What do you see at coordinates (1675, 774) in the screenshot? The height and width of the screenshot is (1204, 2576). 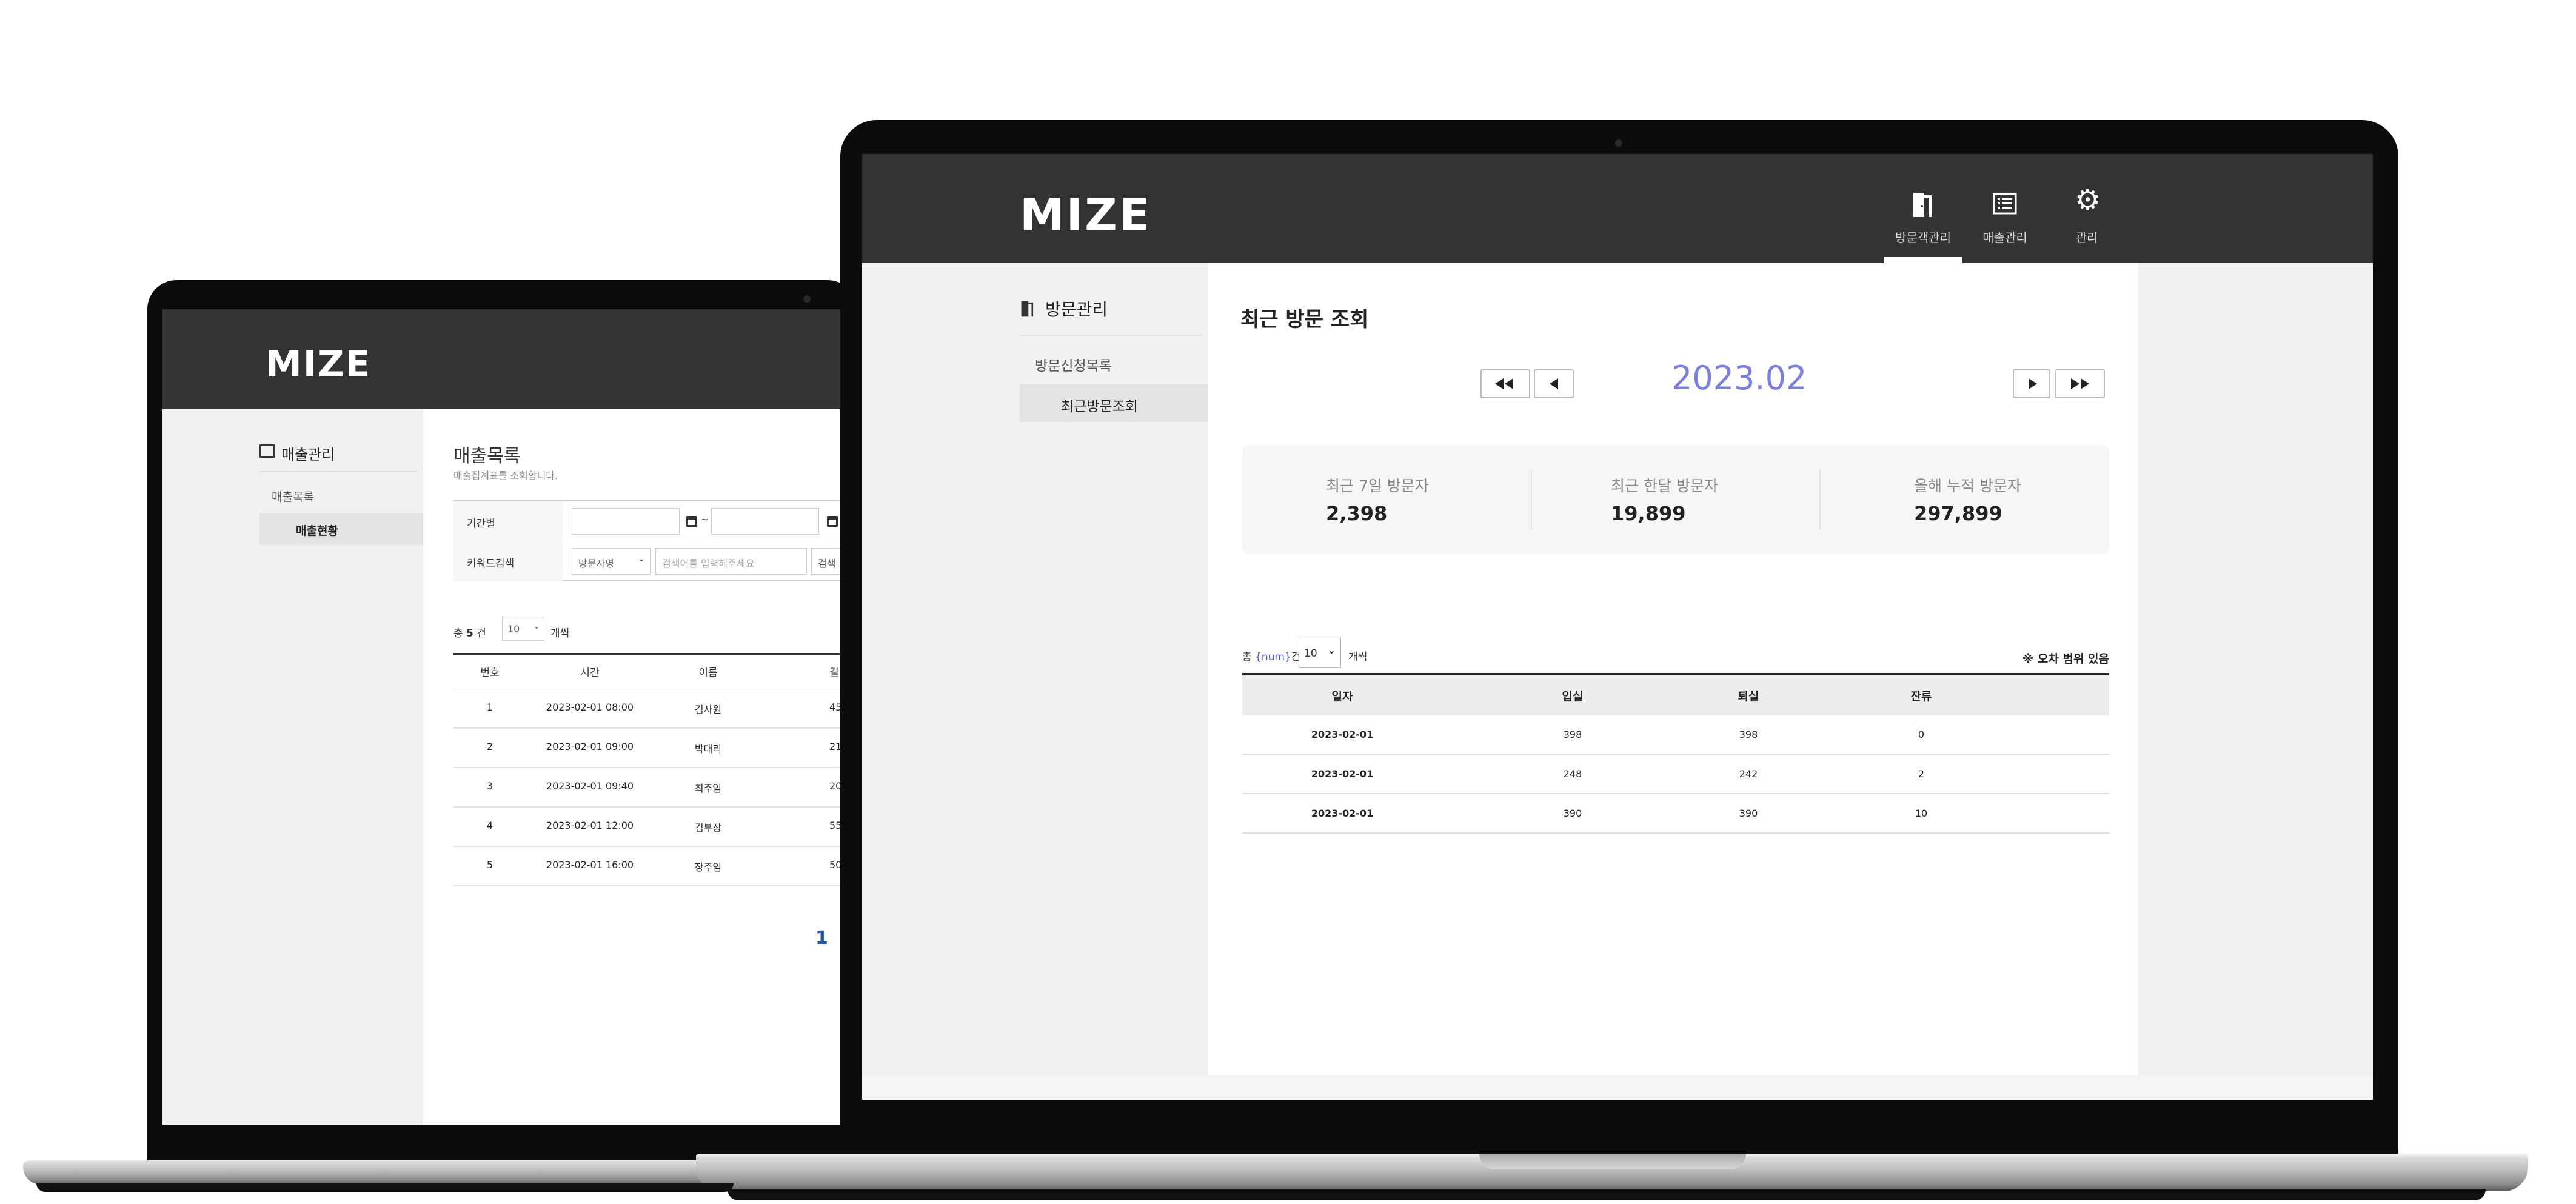 I see `table-row: 2023-02-01 248 242 2` at bounding box center [1675, 774].